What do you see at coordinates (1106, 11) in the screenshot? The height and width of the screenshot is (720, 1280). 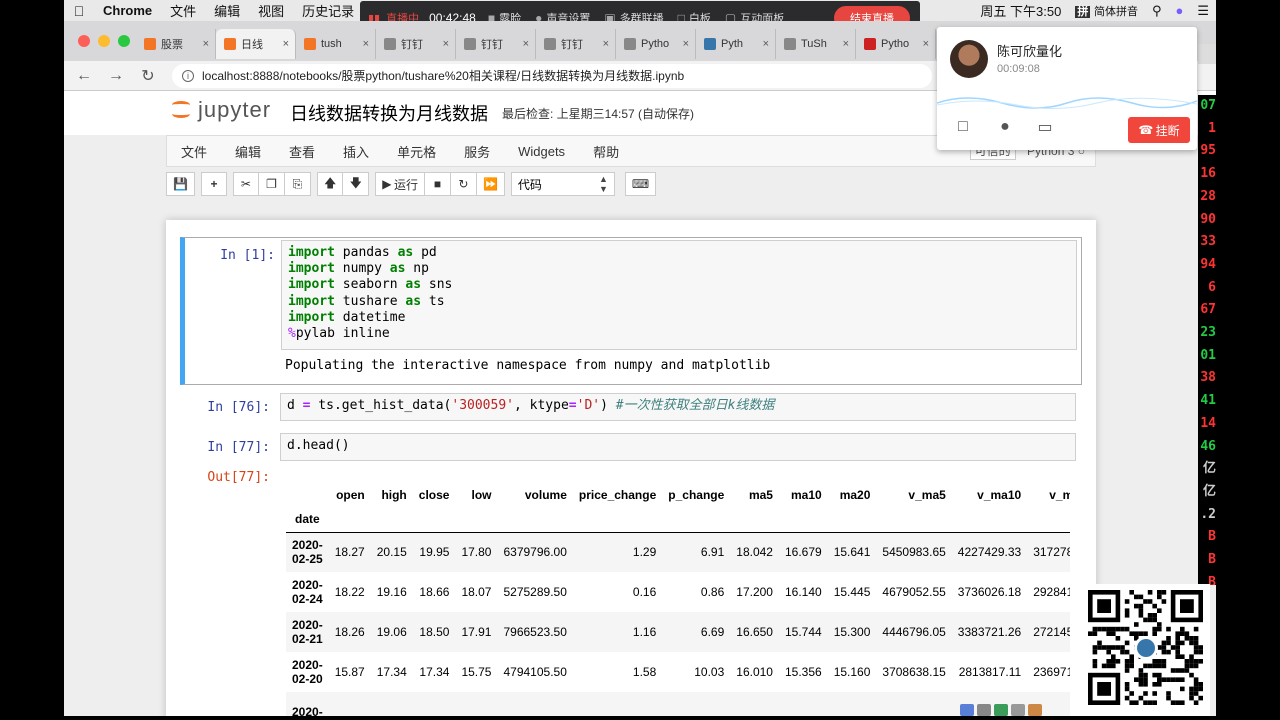 I see `input-method: 拼 简体拼音` at bounding box center [1106, 11].